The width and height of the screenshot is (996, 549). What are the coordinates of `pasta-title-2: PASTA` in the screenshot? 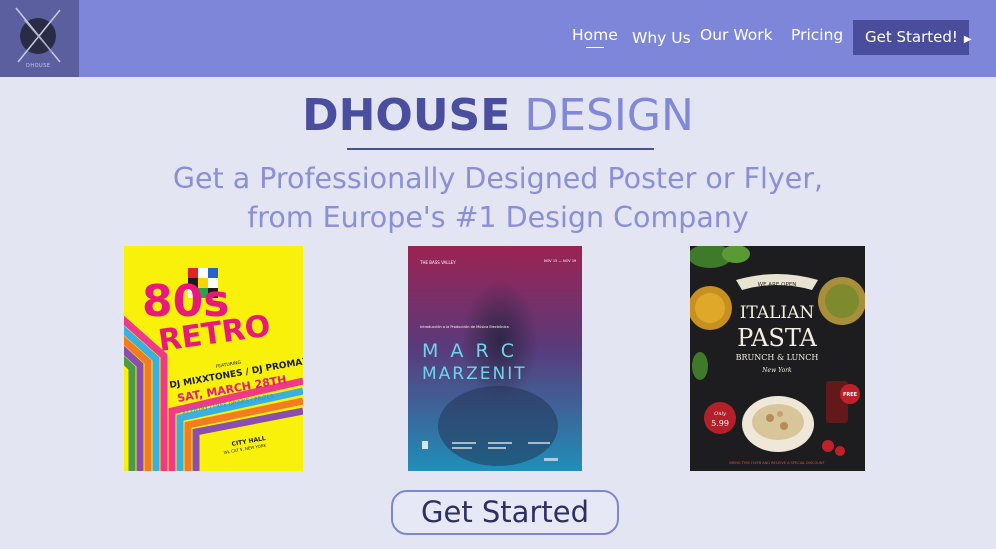 It's located at (777, 338).